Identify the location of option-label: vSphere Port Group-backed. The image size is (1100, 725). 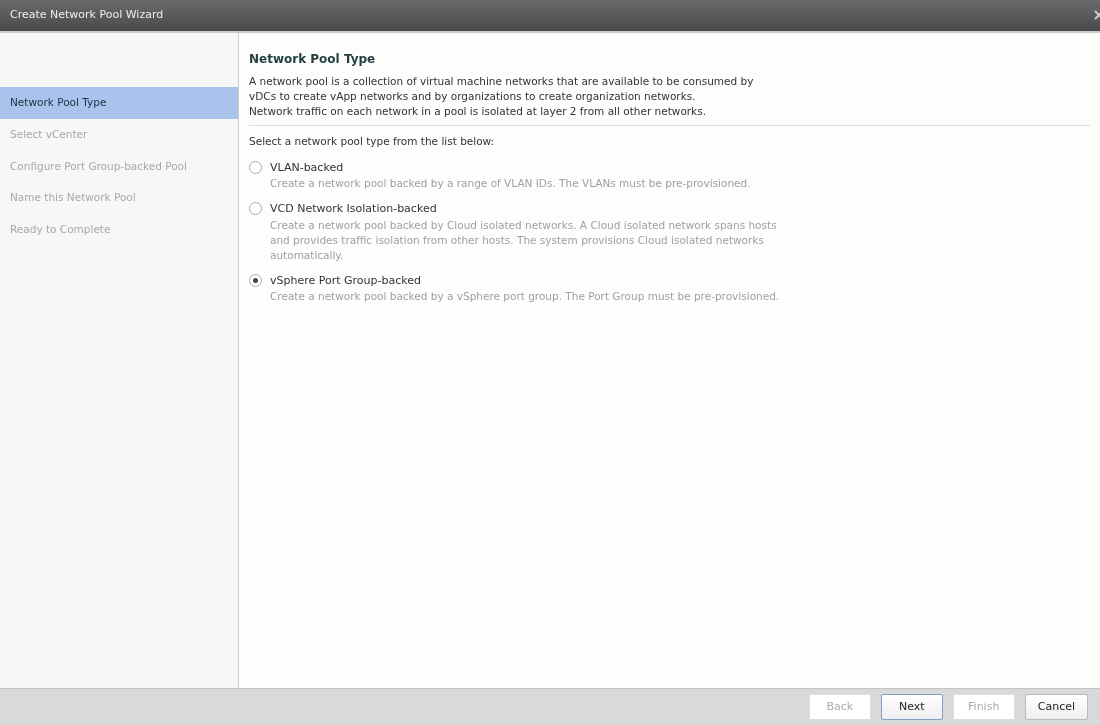
(525, 281).